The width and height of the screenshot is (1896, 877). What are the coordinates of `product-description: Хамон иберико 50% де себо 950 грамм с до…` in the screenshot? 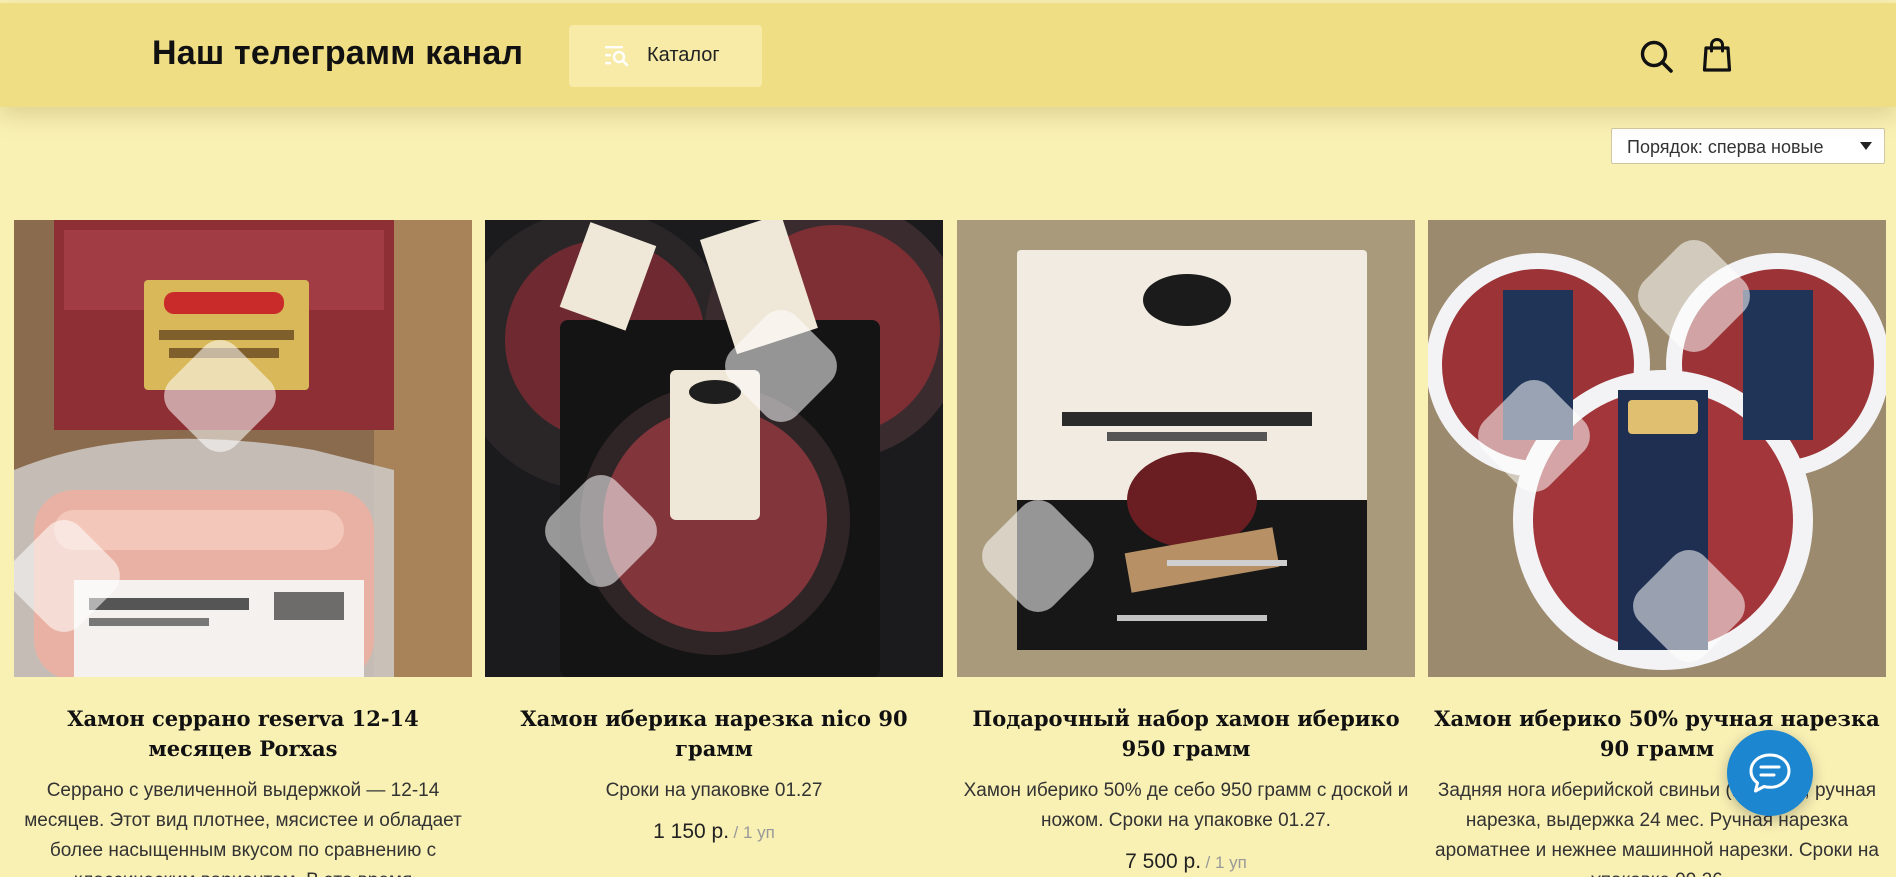 It's located at (1186, 805).